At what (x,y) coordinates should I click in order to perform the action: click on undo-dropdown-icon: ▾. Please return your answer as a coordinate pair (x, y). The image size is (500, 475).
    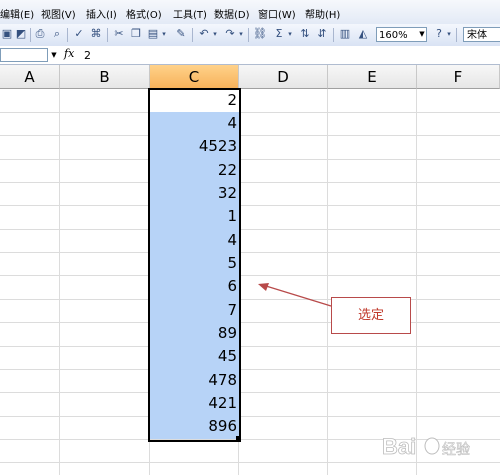
    Looking at the image, I should click on (215, 34).